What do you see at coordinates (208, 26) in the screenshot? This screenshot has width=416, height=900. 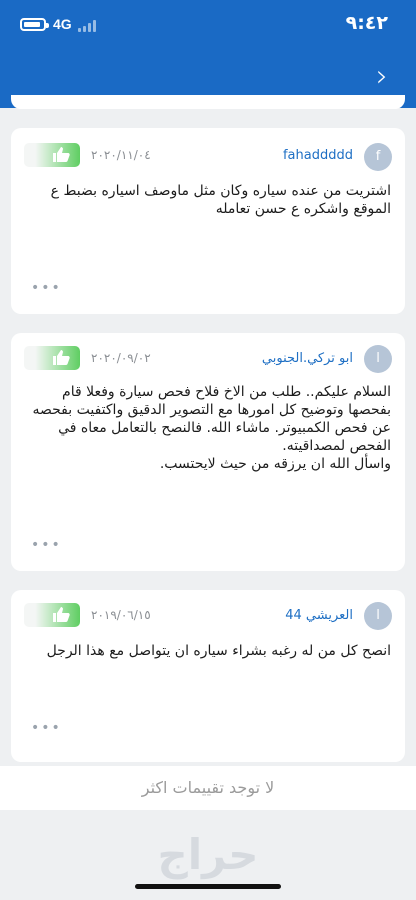 I see `status-bar: 4G ٩:٤٢` at bounding box center [208, 26].